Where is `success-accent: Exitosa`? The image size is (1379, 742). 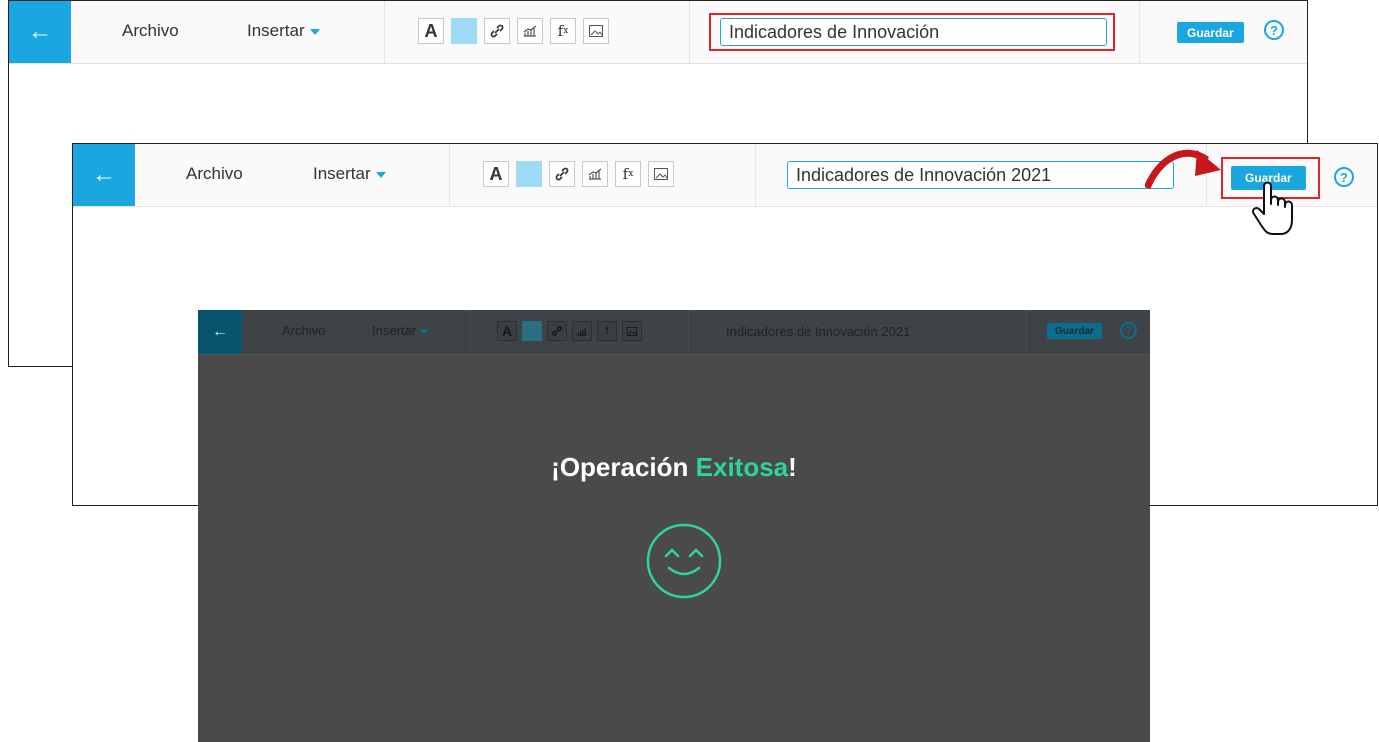
success-accent: Exitosa is located at coordinates (742, 467).